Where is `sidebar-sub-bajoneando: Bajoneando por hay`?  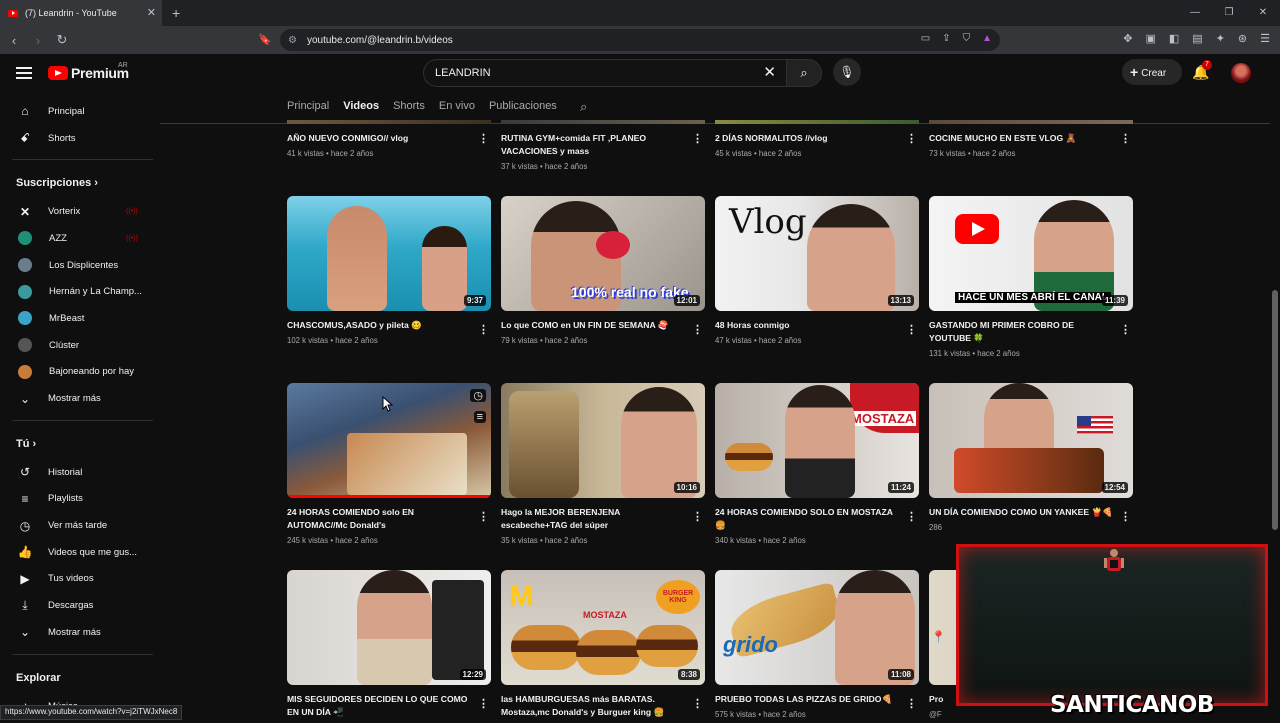 sidebar-sub-bajoneando: Bajoneando por hay is located at coordinates (80, 372).